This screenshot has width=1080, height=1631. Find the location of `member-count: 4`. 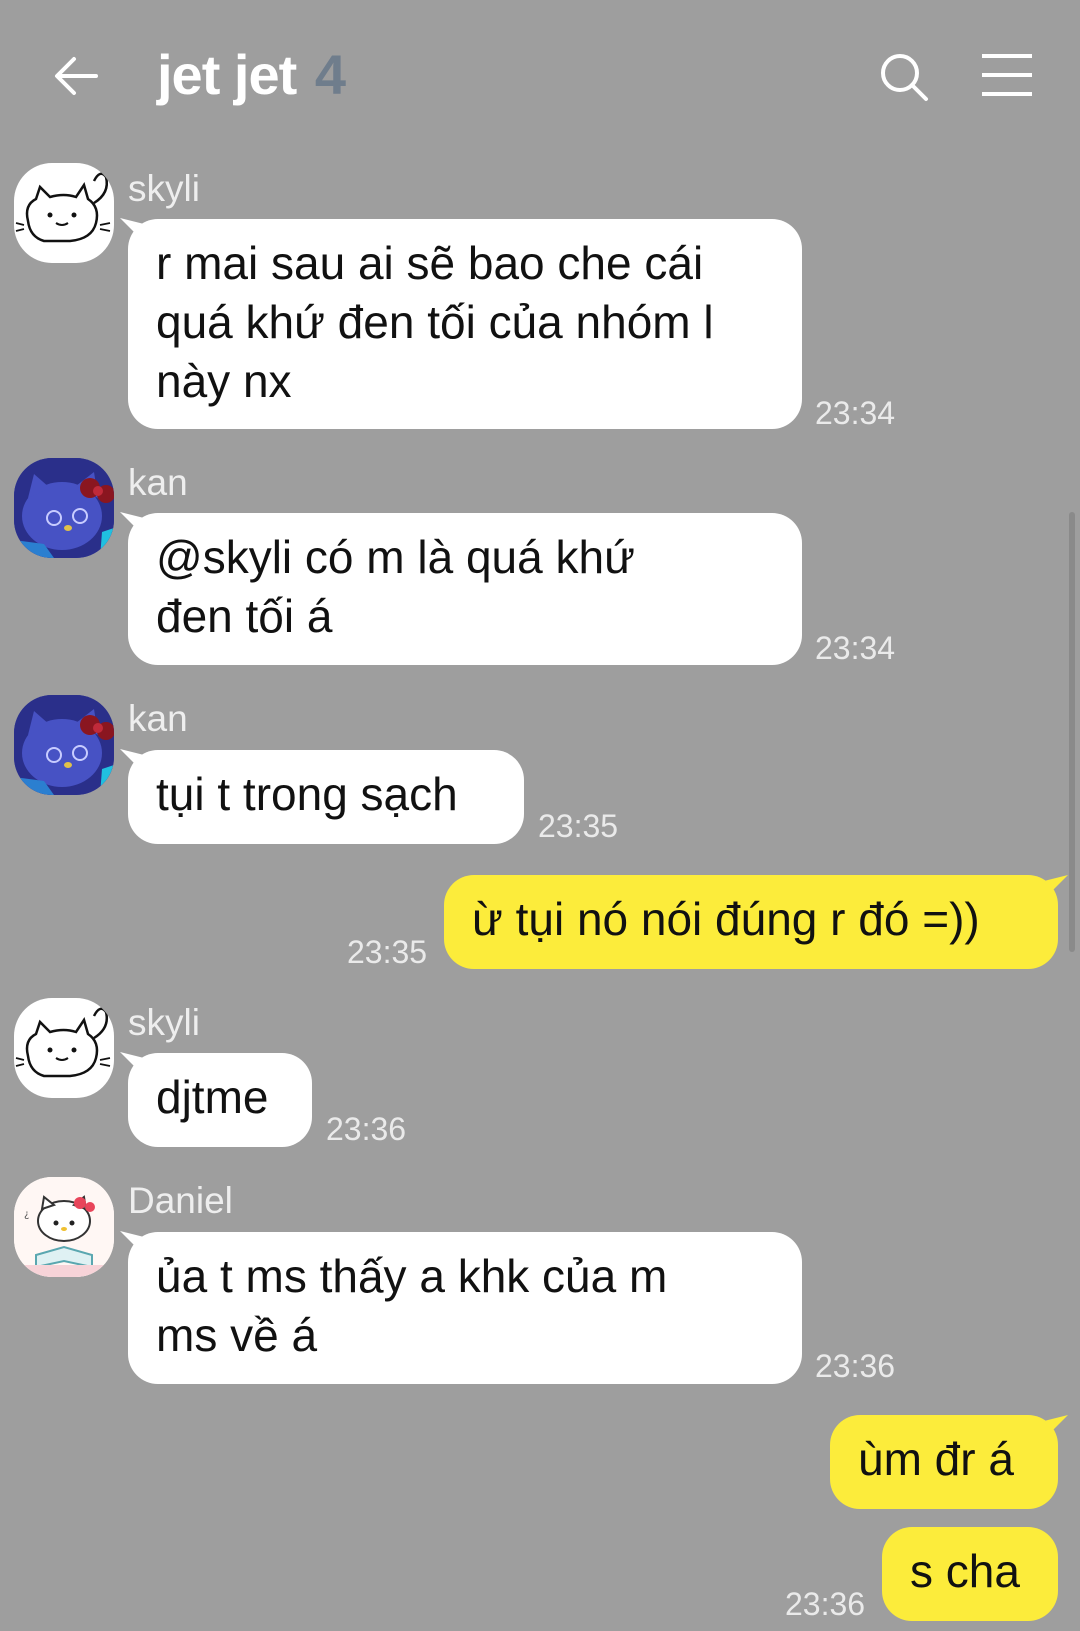

member-count: 4 is located at coordinates (330, 74).